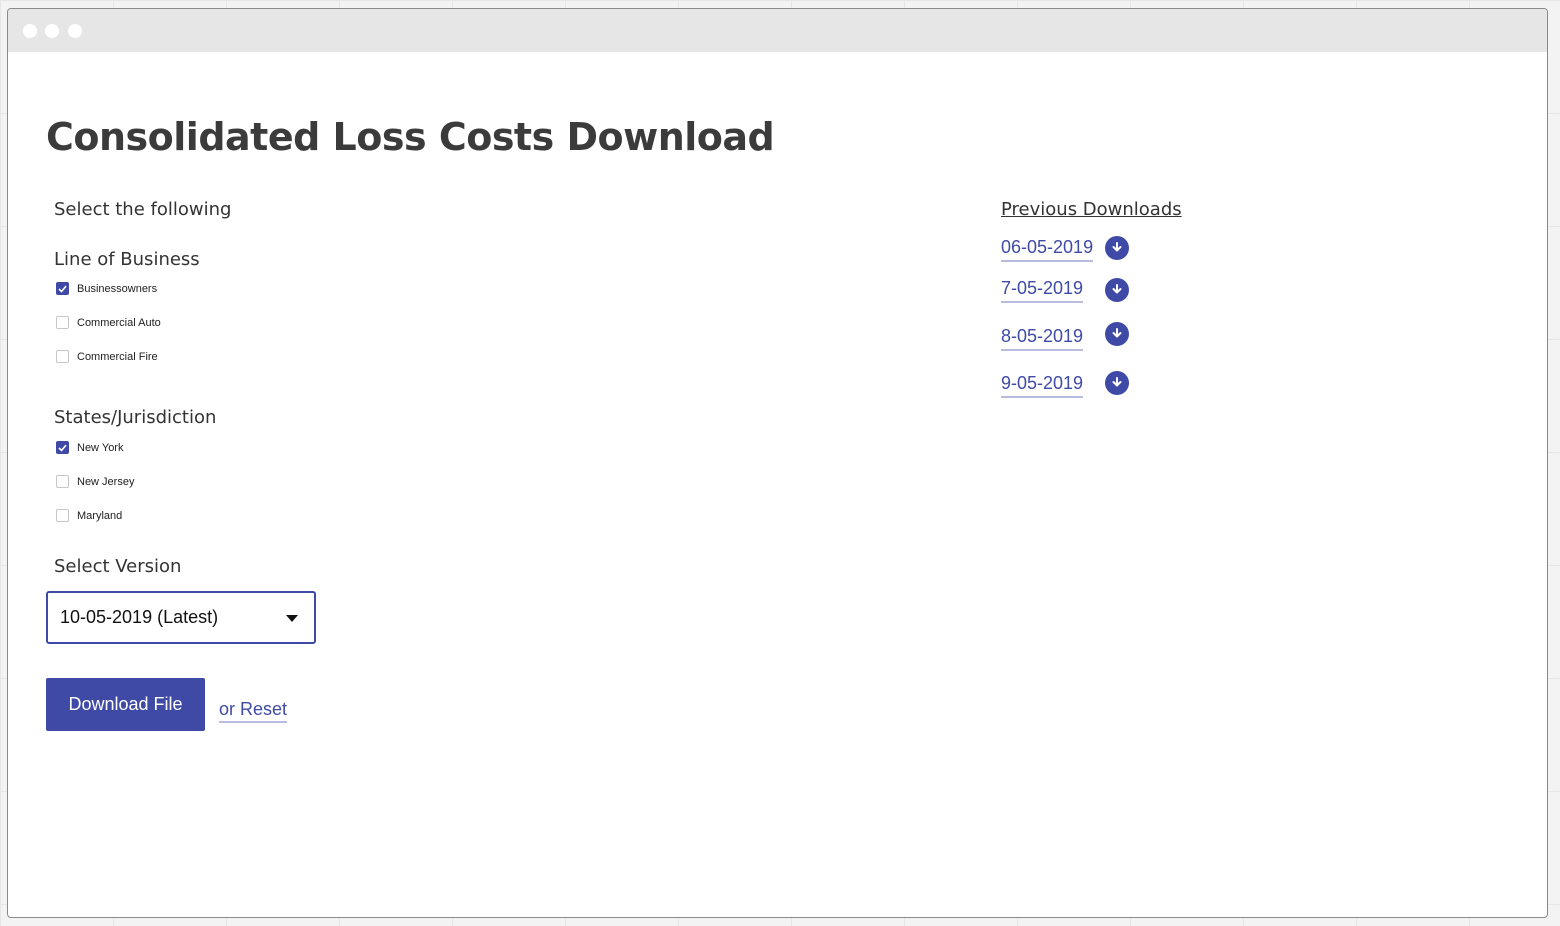 The width and height of the screenshot is (1560, 926). Describe the element at coordinates (119, 322) in the screenshot. I see `checkbox-label: Commercial Auto` at that location.